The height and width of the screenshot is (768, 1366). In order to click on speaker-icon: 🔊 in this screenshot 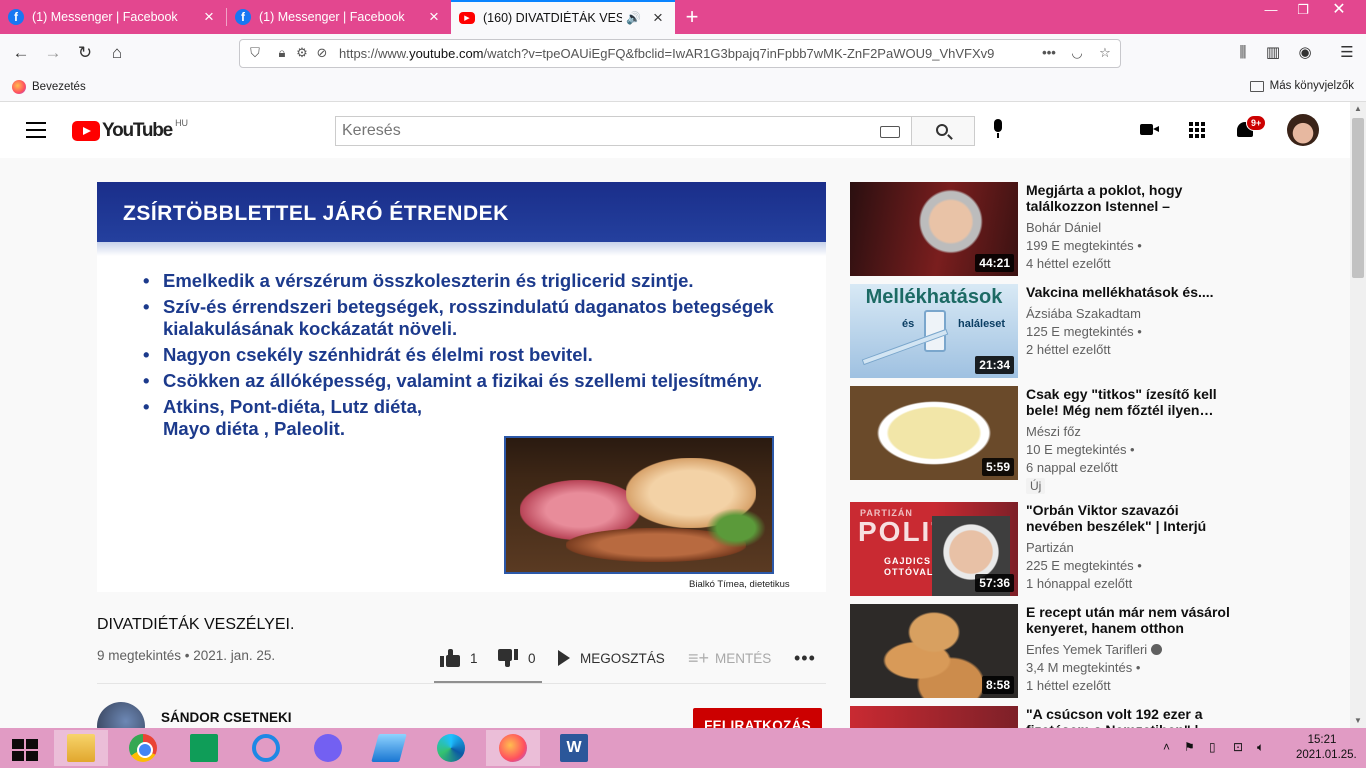, I will do `click(633, 18)`.